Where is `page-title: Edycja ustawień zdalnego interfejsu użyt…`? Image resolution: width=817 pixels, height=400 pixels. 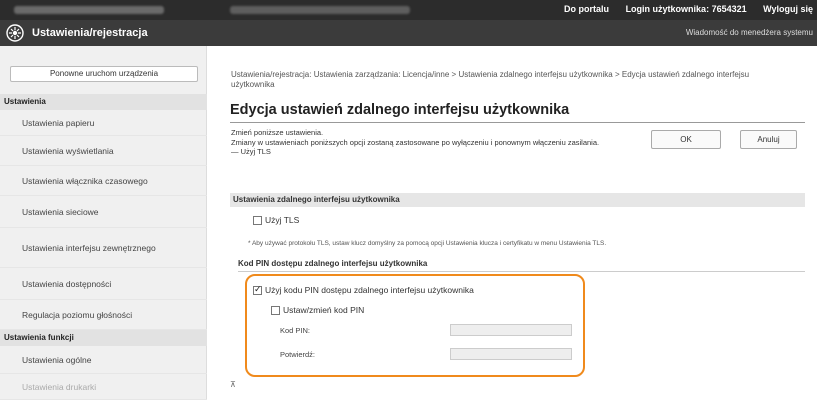 page-title: Edycja ustawień zdalnego interfejsu użyt… is located at coordinates (400, 110).